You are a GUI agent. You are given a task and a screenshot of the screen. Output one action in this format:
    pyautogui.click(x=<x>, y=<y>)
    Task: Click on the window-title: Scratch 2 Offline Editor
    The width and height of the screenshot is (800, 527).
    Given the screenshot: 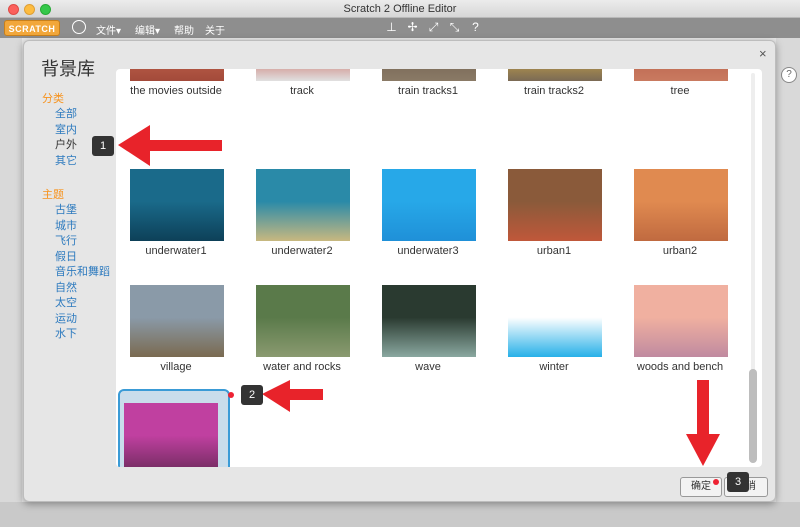 What is the action you would take?
    pyautogui.click(x=400, y=9)
    